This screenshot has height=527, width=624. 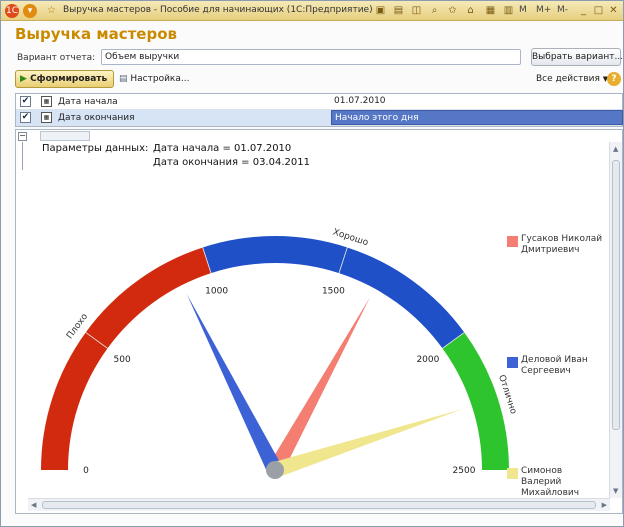 I want to click on scroll-up-icon: ▲, so click(x=615, y=149).